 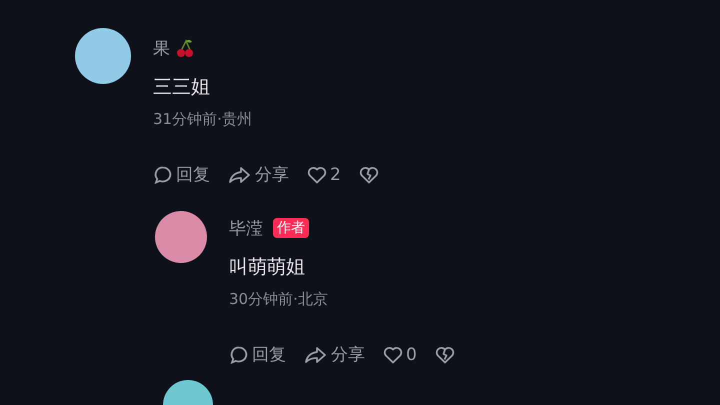 I want to click on comment-meta: 30分钟前·北京, so click(x=279, y=299).